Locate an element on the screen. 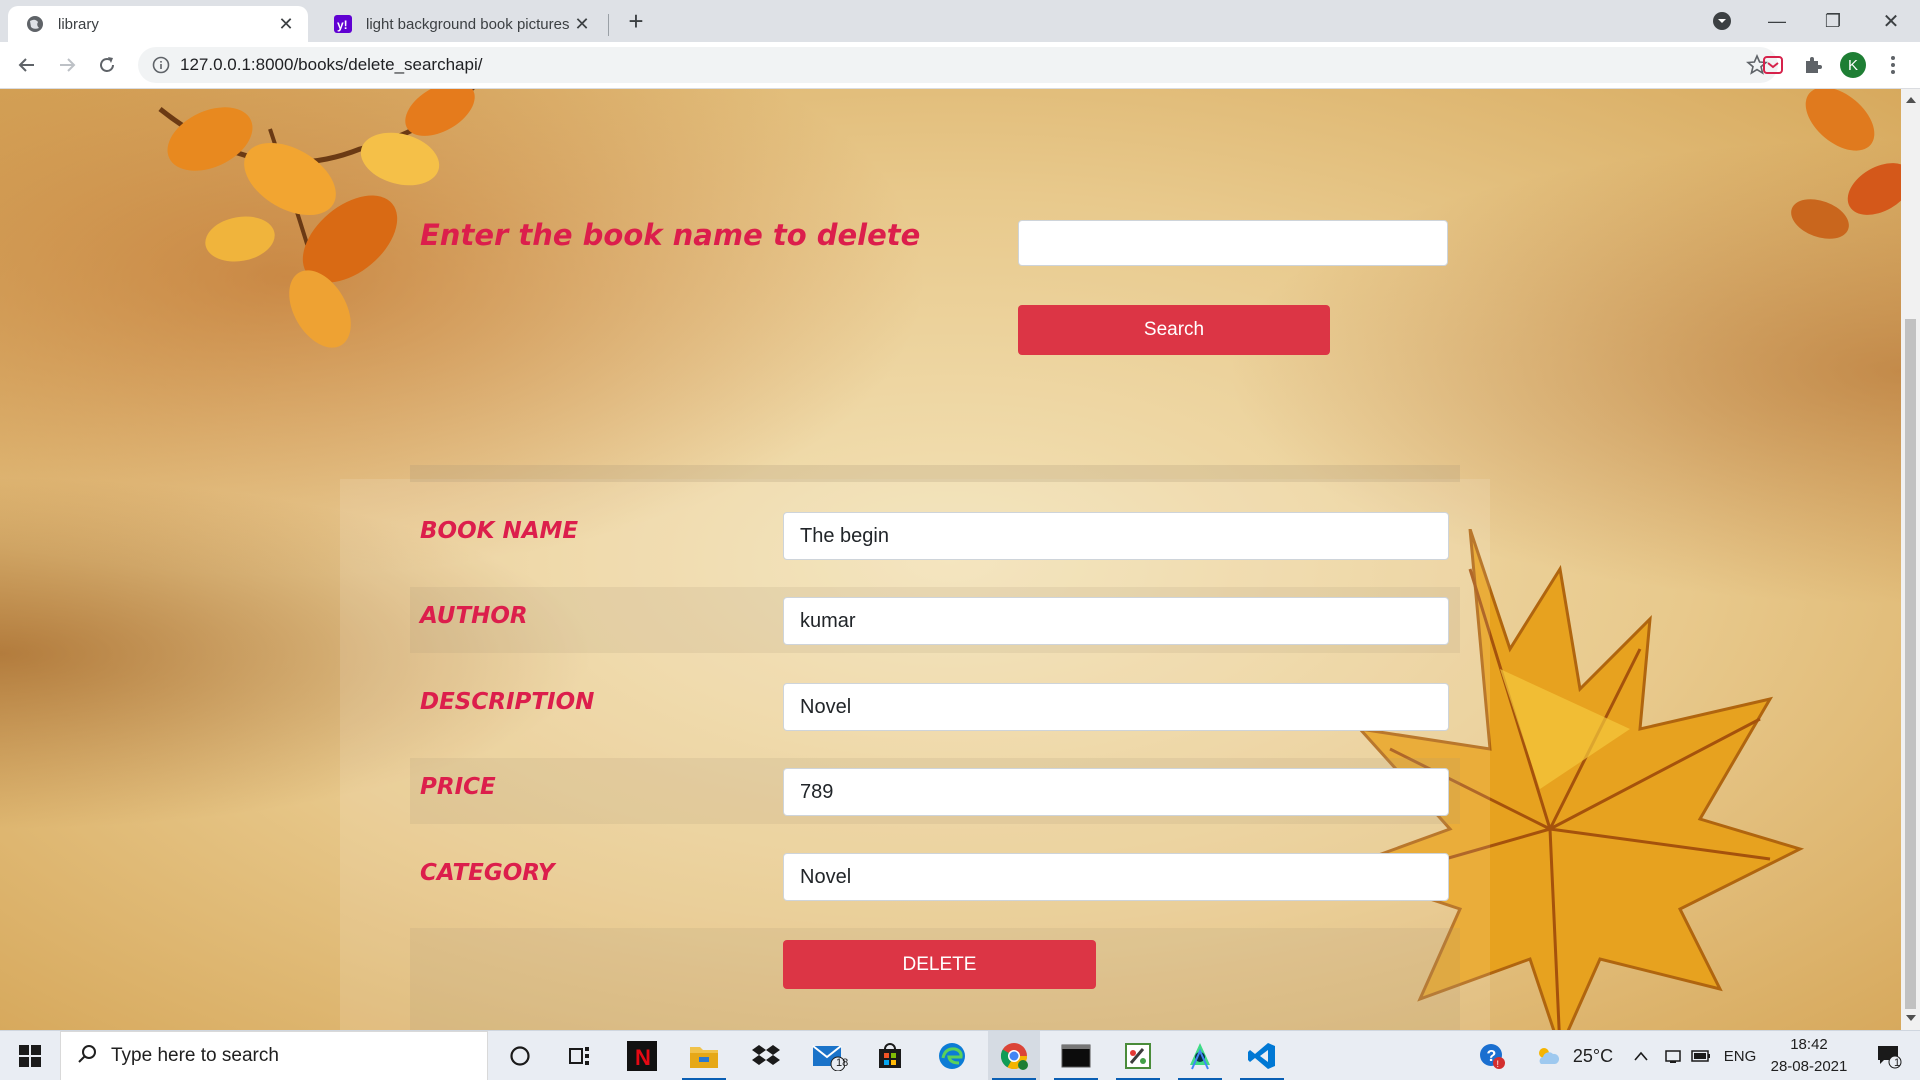 The image size is (1920, 1080). price-field: 789 is located at coordinates (1116, 792).